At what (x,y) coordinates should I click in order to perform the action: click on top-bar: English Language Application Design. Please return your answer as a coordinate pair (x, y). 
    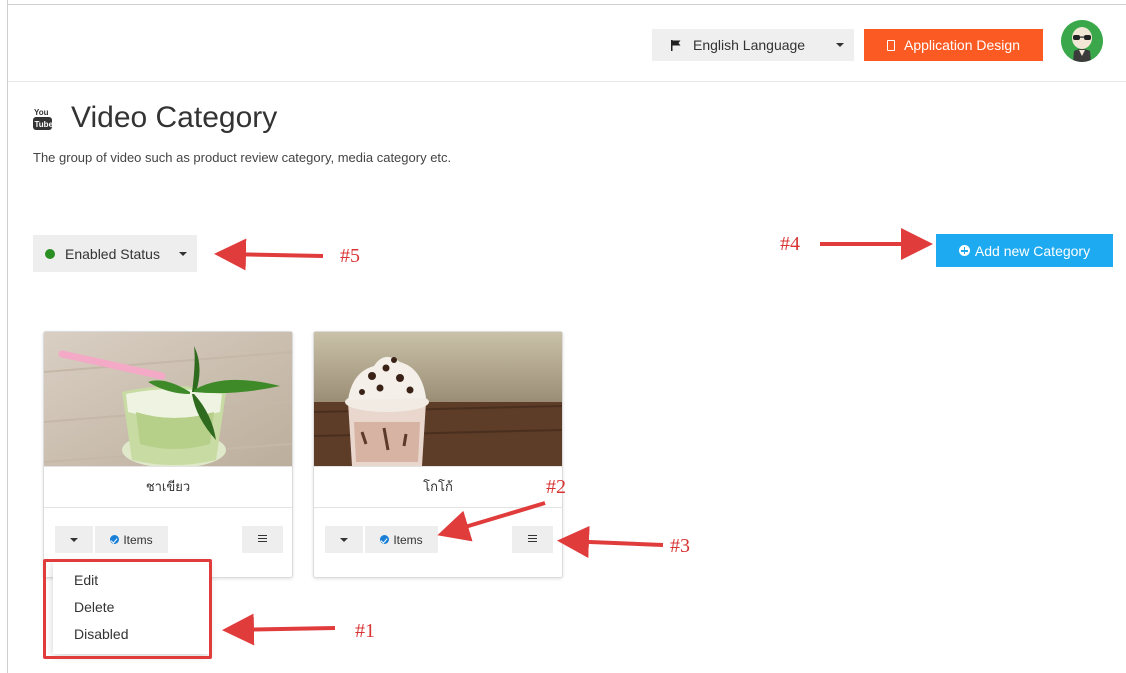
    Looking at the image, I should click on (567, 43).